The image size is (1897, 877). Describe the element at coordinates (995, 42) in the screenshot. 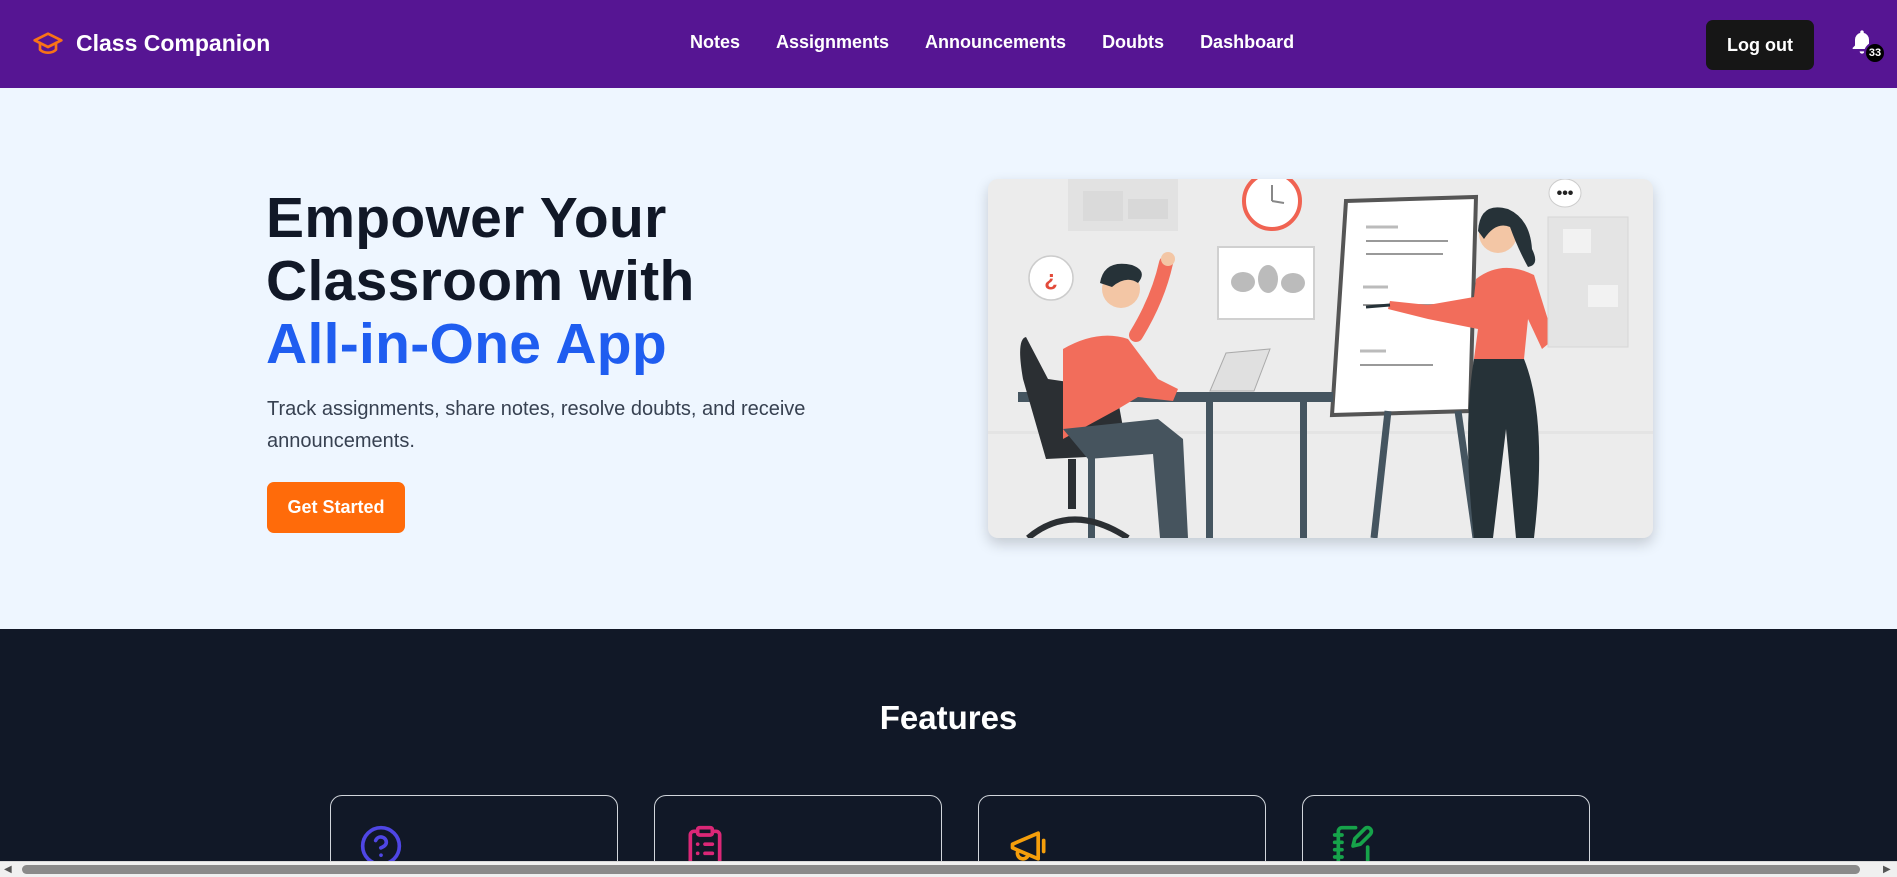

I see `nav-link-announcements: Announcements` at that location.